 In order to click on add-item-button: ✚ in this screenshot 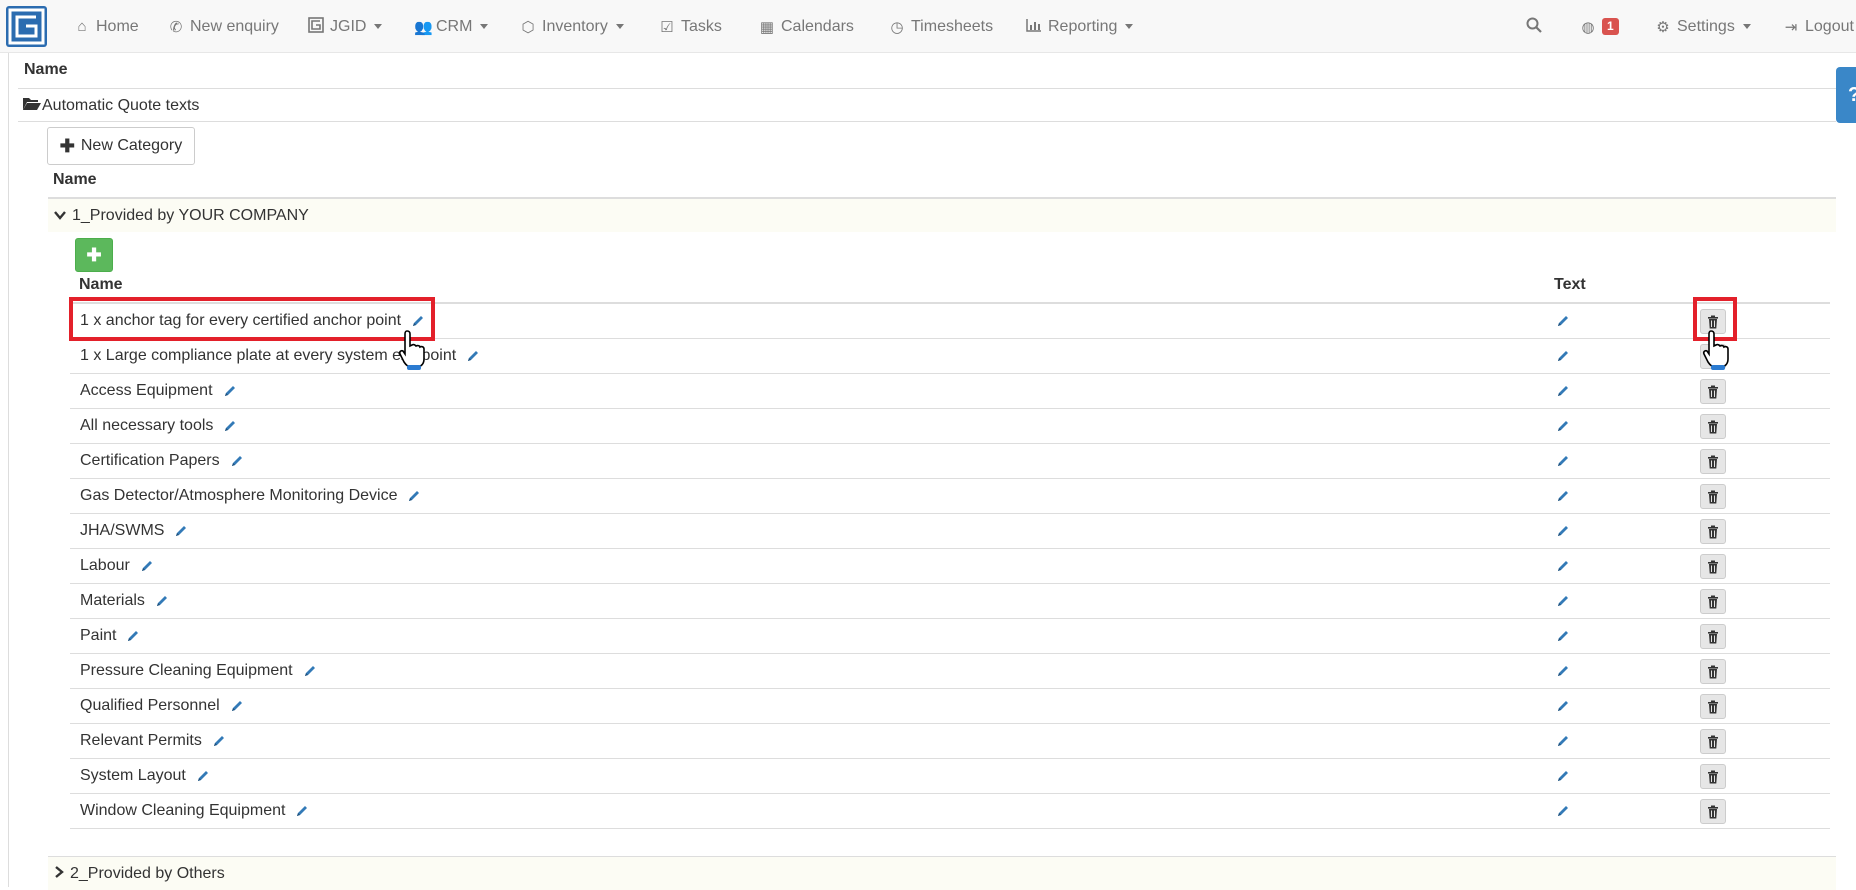, I will do `click(94, 255)`.